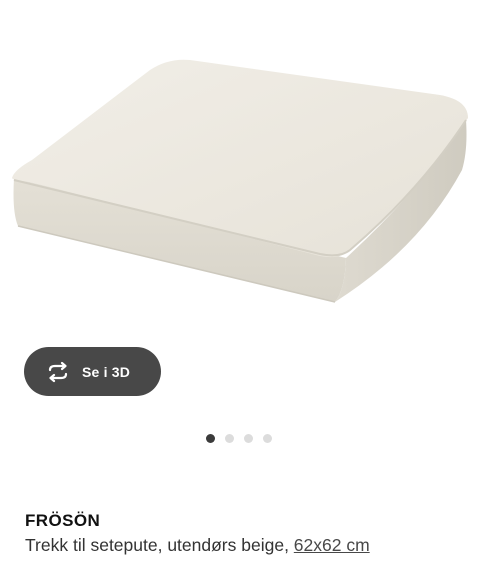 The height and width of the screenshot is (571, 480). I want to click on carousel-indicator, so click(239, 438).